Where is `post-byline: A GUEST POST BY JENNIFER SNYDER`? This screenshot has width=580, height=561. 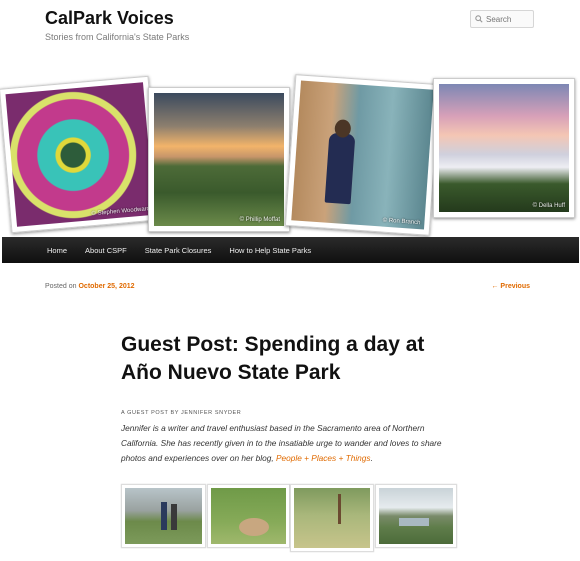 post-byline: A GUEST POST BY JENNIFER SNYDER is located at coordinates (181, 413).